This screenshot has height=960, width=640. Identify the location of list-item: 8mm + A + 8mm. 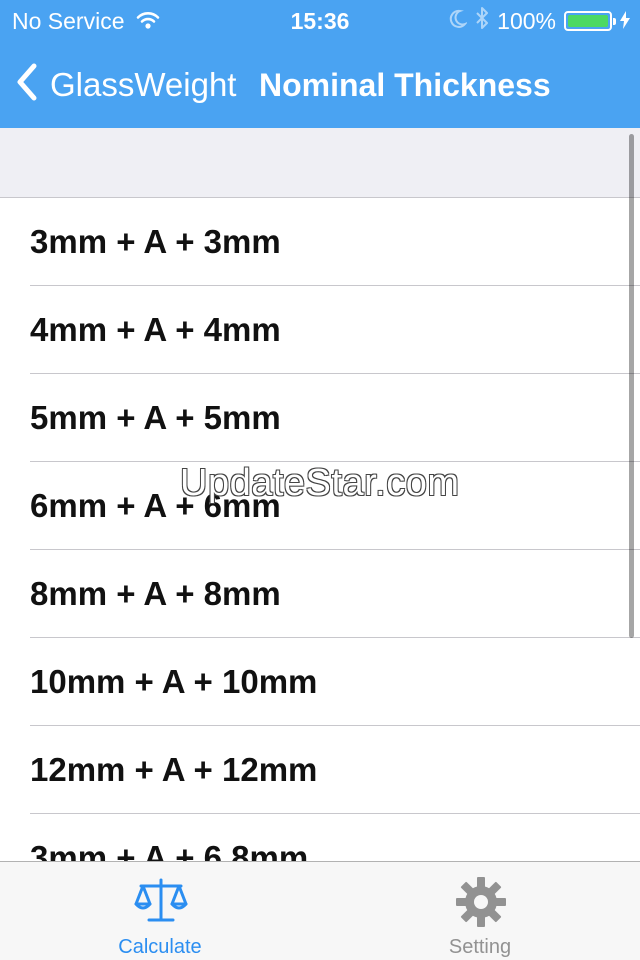
(320, 594).